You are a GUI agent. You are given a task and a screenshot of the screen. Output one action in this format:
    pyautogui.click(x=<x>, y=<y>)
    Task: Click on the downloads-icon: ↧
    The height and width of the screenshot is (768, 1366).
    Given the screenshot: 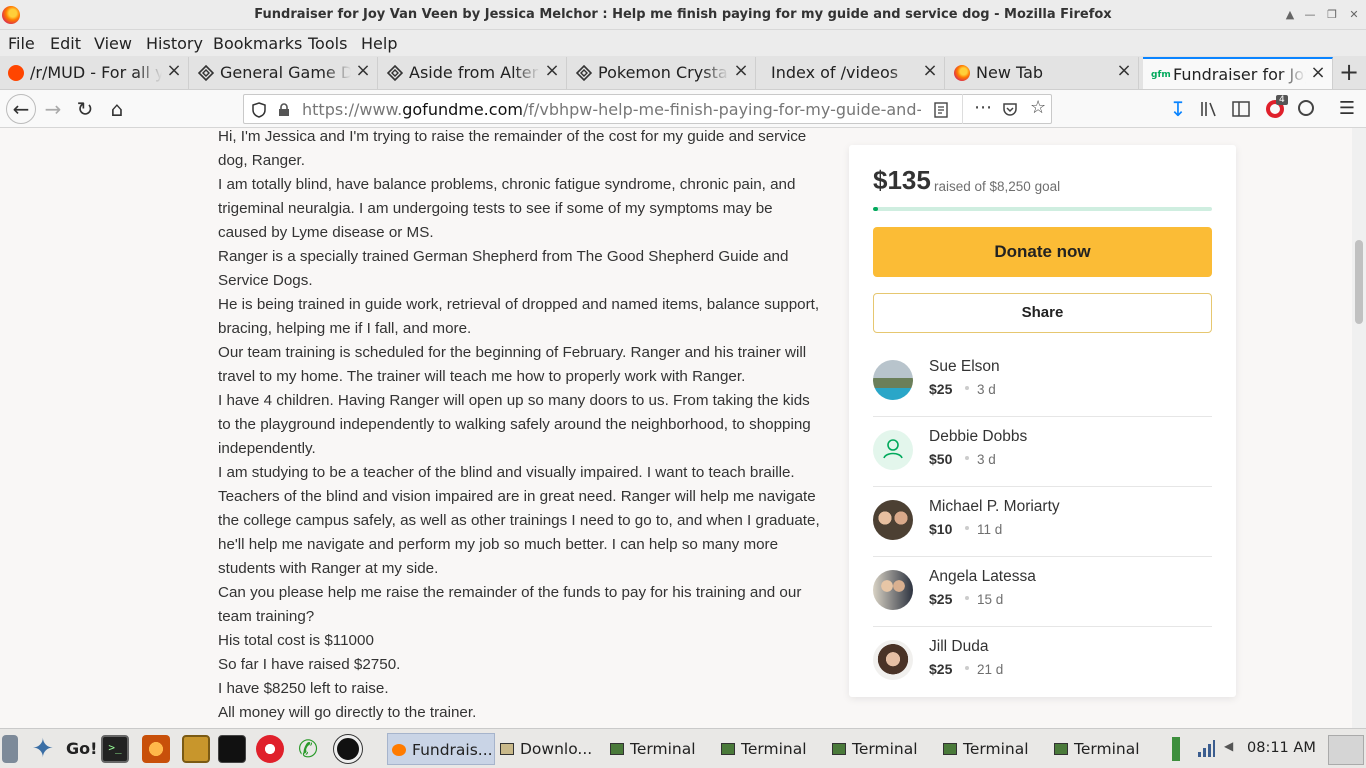 What is the action you would take?
    pyautogui.click(x=1178, y=109)
    